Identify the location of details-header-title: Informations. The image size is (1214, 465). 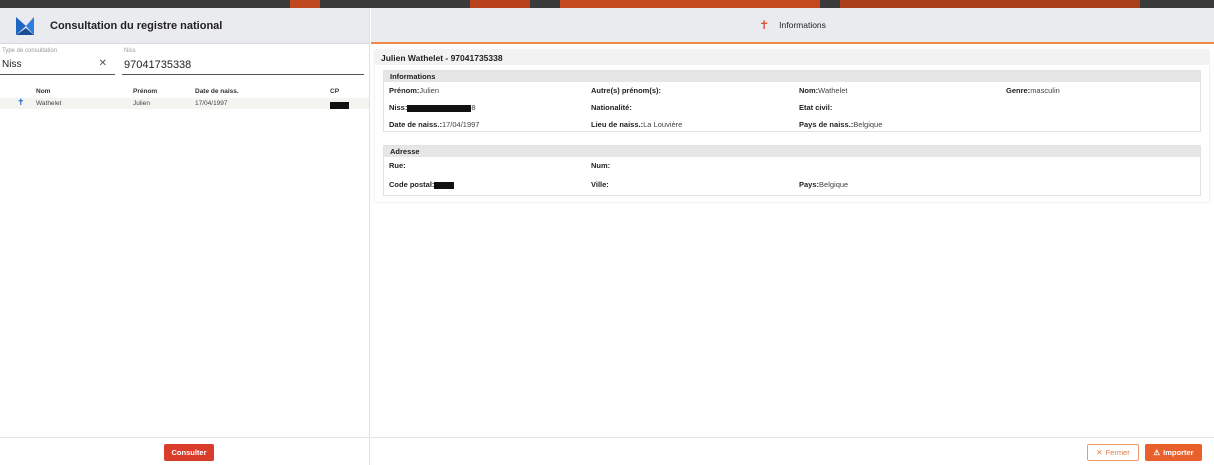
(802, 25).